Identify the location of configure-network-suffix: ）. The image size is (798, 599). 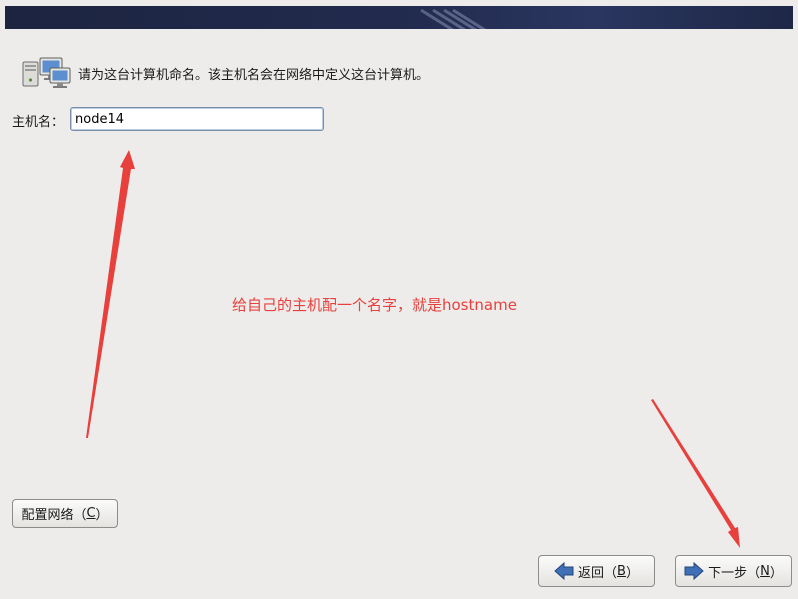
(102, 515).